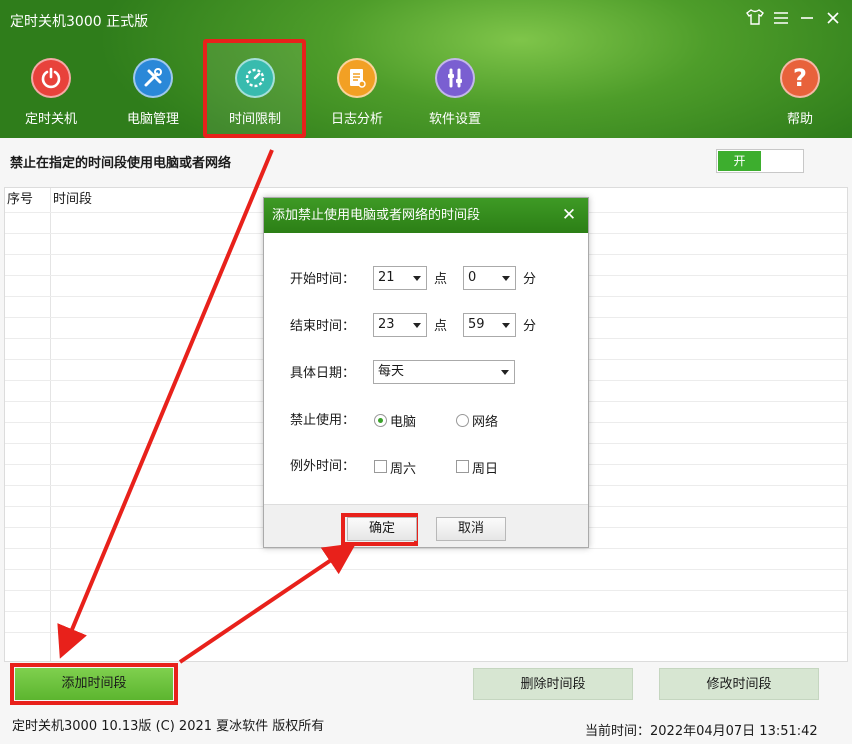  What do you see at coordinates (403, 467) in the screenshot?
I see `checkbox-saturday-label: 周六` at bounding box center [403, 467].